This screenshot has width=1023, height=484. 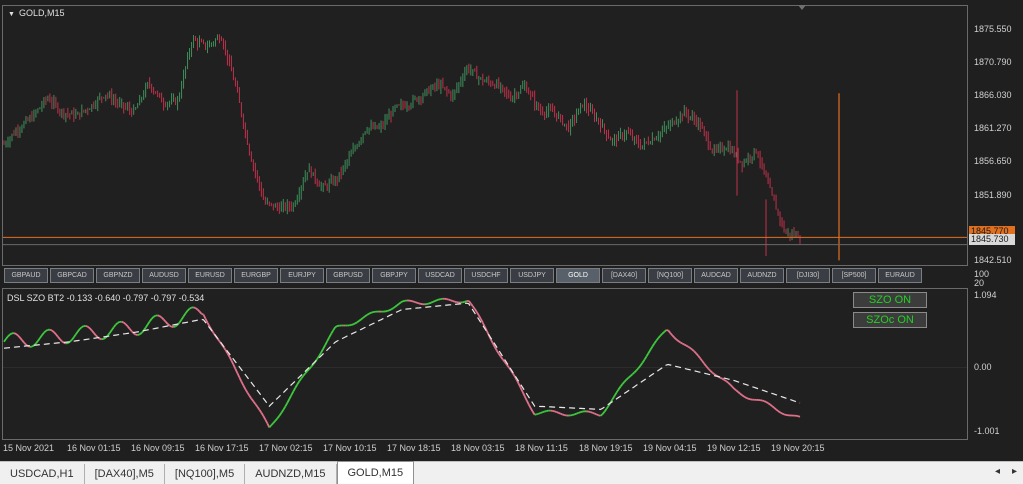 I want to click on chart-tab: [NQ100],M5, so click(x=205, y=474).